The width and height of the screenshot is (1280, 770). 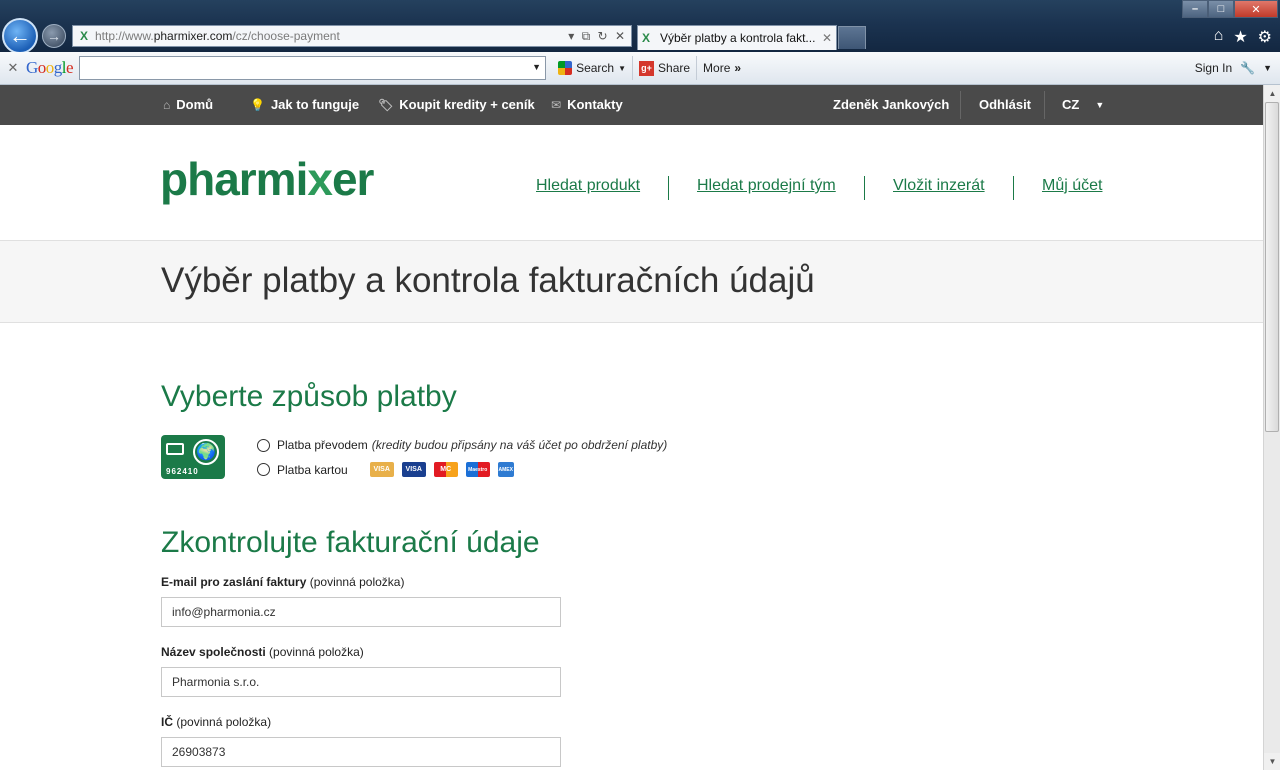 What do you see at coordinates (646, 38) in the screenshot?
I see `tab-favicon: X` at bounding box center [646, 38].